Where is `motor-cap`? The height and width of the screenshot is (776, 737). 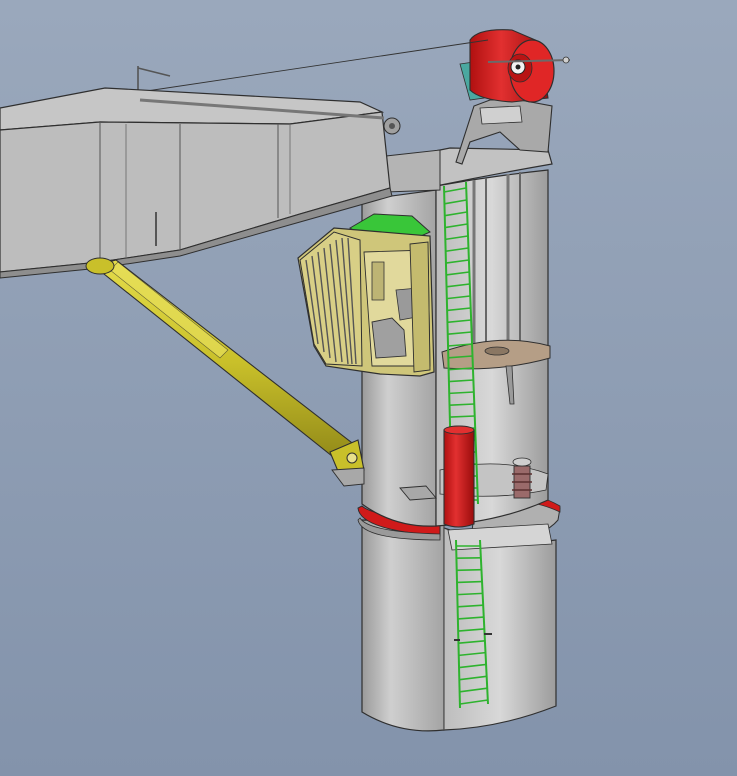 motor-cap is located at coordinates (522, 462).